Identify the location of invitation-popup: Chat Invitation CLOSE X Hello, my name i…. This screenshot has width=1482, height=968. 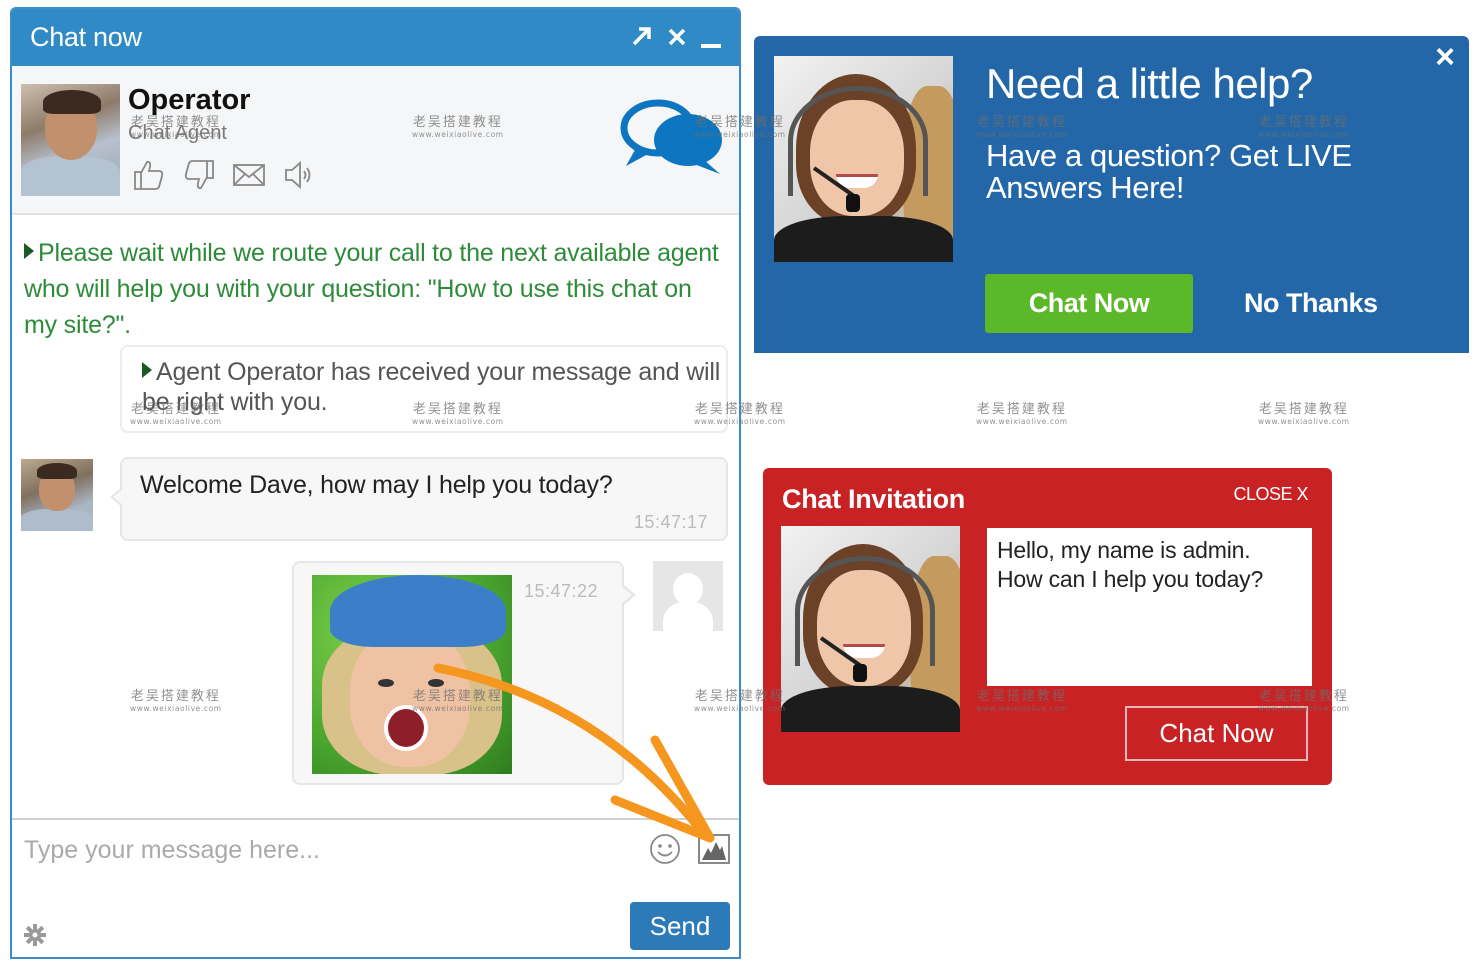
(1047, 626).